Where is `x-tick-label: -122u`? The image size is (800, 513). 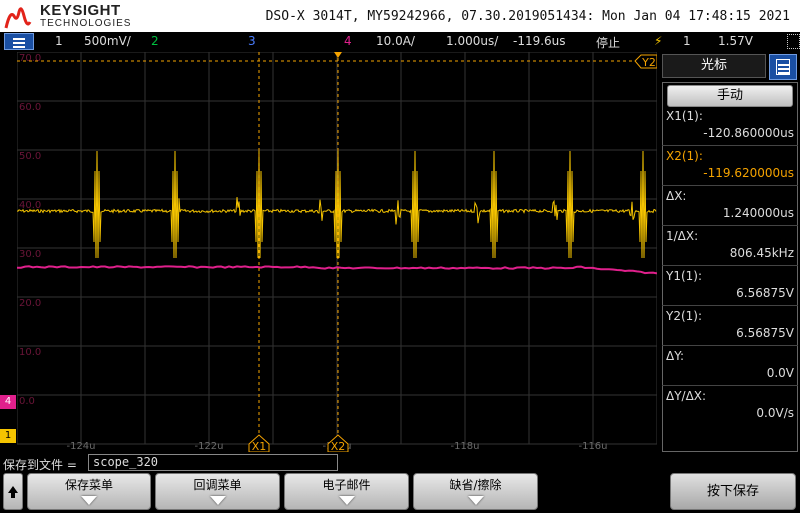 x-tick-label: -122u is located at coordinates (208, 446).